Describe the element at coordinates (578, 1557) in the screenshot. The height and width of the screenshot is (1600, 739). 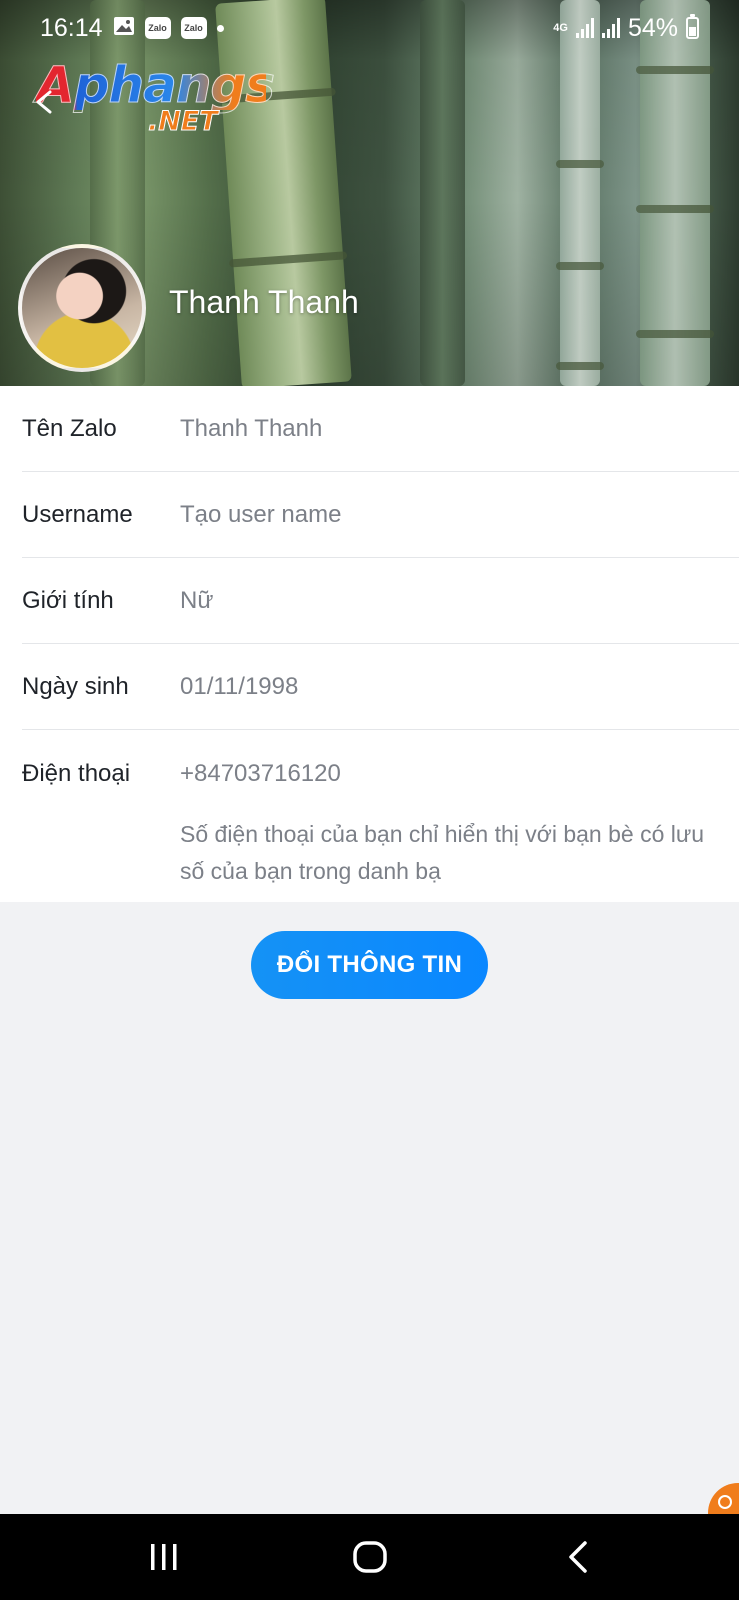
I see `nav-back-icon` at that location.